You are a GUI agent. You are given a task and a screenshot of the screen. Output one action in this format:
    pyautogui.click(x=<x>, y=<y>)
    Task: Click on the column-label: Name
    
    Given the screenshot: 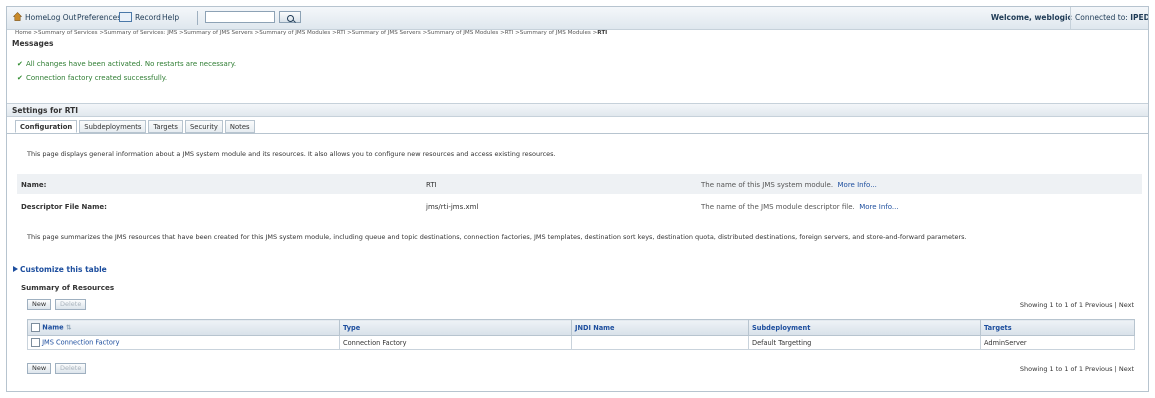 What is the action you would take?
    pyautogui.click(x=53, y=327)
    